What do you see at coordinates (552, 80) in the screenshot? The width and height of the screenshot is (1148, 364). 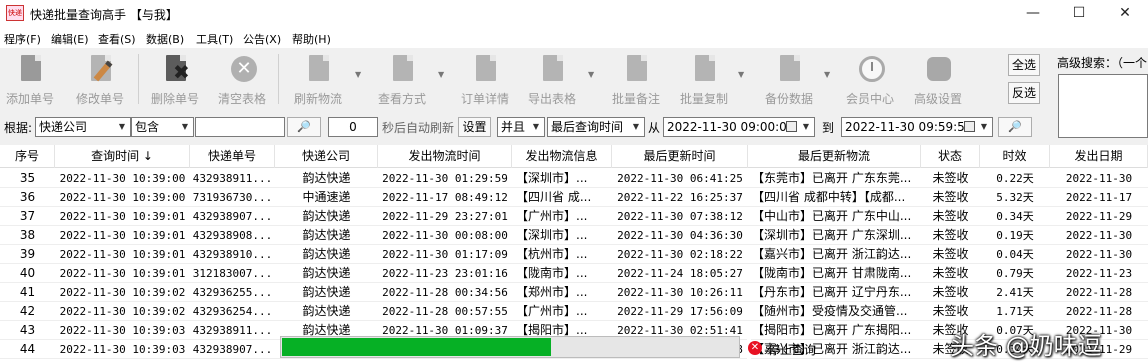 I see `export-table-button: 导出表格` at bounding box center [552, 80].